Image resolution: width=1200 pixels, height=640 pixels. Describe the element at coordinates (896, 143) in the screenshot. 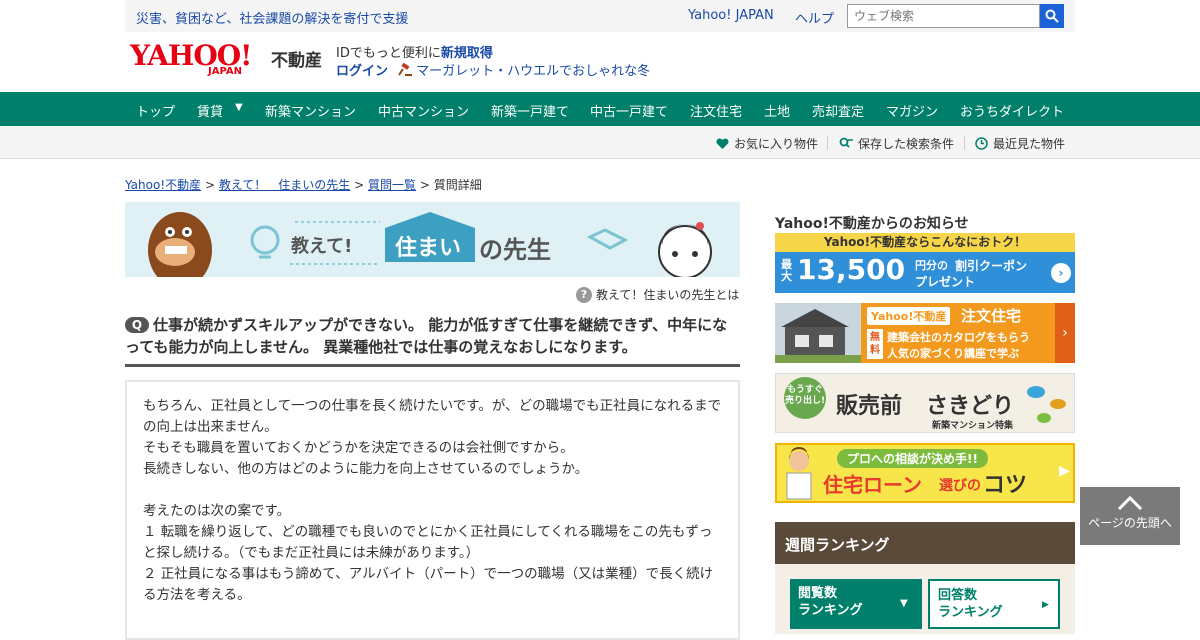

I see `saved-search-link: 保存した検索条件` at that location.